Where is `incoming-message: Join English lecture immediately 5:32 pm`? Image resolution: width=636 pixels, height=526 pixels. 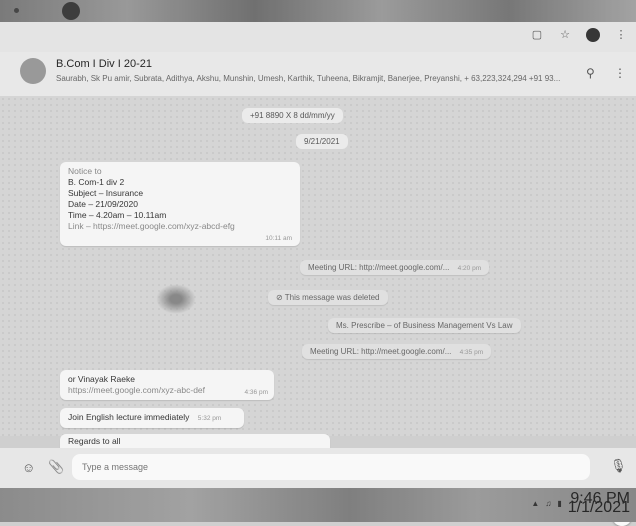 incoming-message: Join English lecture immediately 5:32 pm is located at coordinates (152, 418).